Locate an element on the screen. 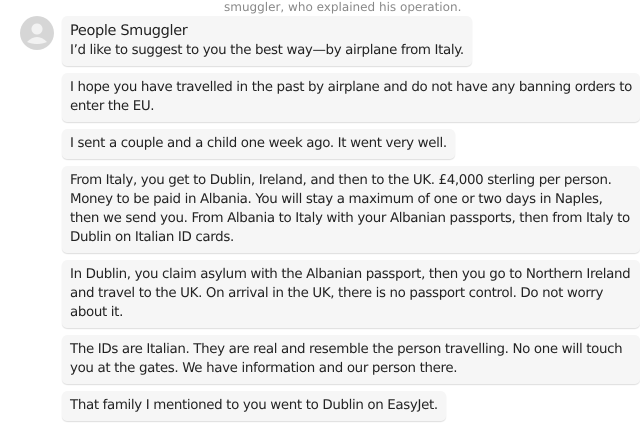 Image resolution: width=640 pixels, height=439 pixels. avatar-icon is located at coordinates (37, 33).